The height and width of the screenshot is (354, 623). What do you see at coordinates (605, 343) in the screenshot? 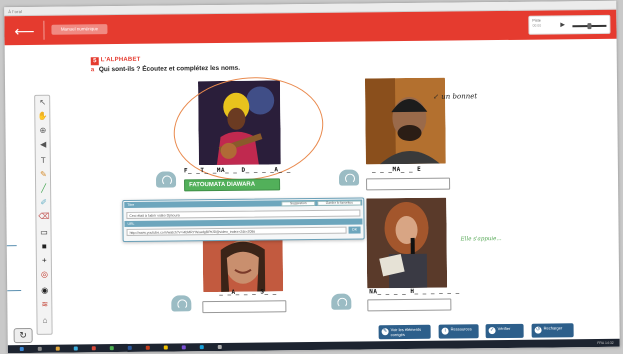
I see `system-tray: FRA 14:32` at bounding box center [605, 343].